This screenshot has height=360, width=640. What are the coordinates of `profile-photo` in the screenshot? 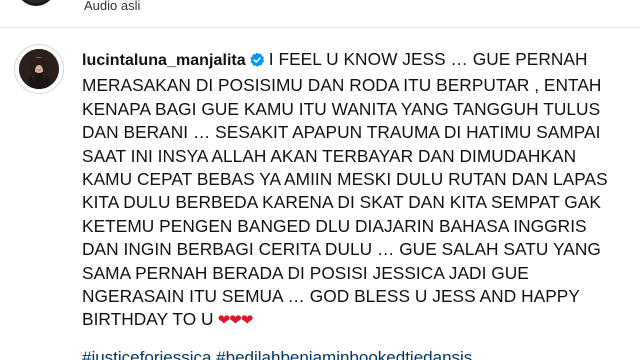 It's located at (39, 69).